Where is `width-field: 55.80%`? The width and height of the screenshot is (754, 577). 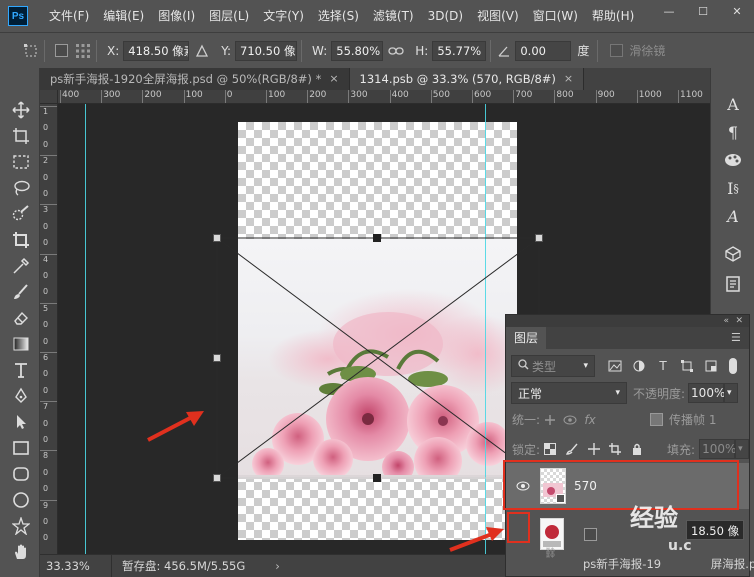 width-field: 55.80% is located at coordinates (357, 50).